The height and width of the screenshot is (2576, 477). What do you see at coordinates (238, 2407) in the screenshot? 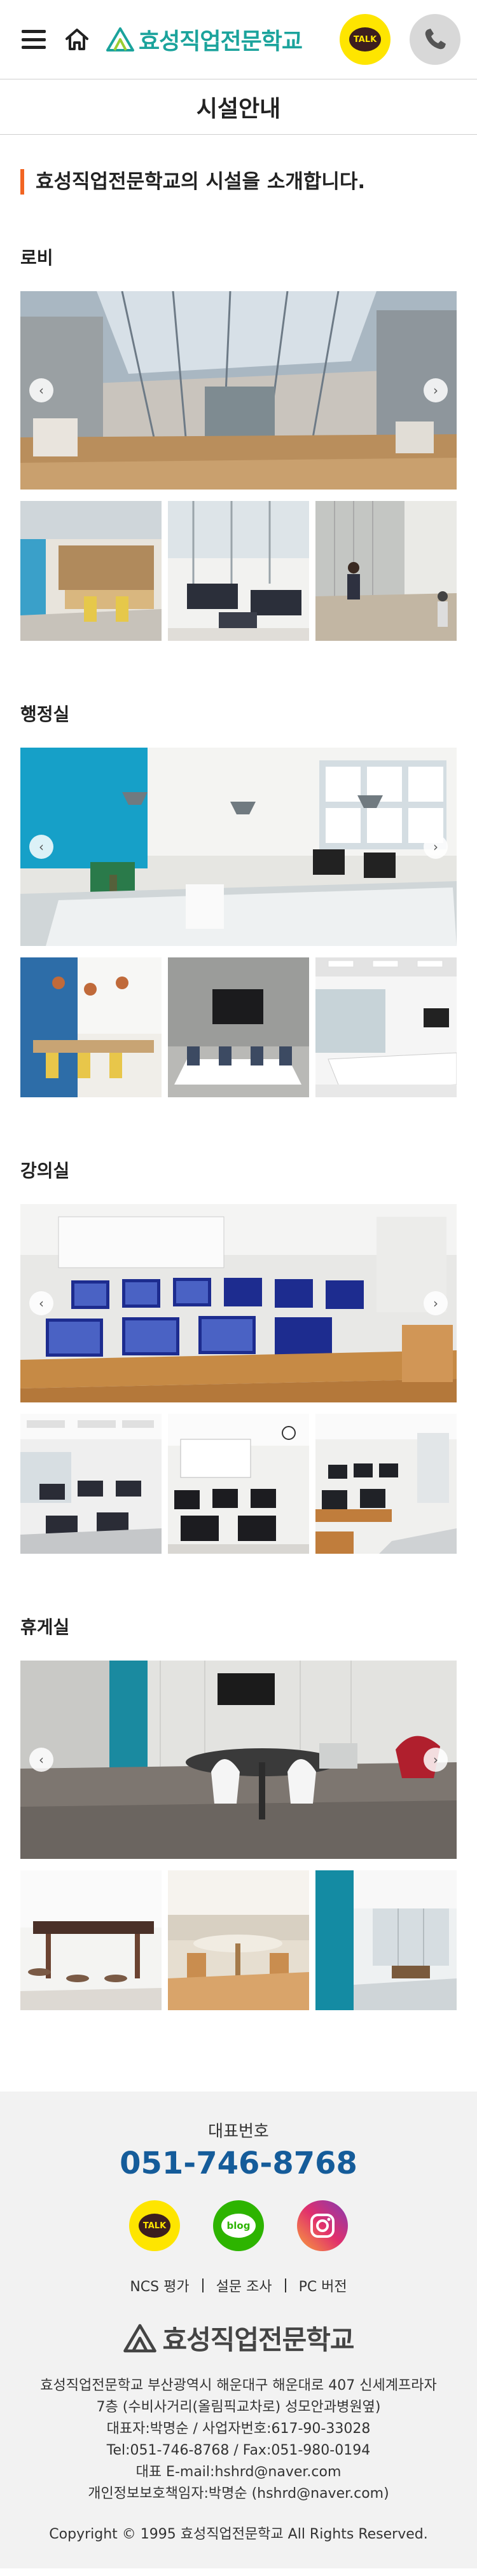
I see `info-line: 7층 (수비사거리(올림픽교차로) 성모안과병원옆)` at bounding box center [238, 2407].